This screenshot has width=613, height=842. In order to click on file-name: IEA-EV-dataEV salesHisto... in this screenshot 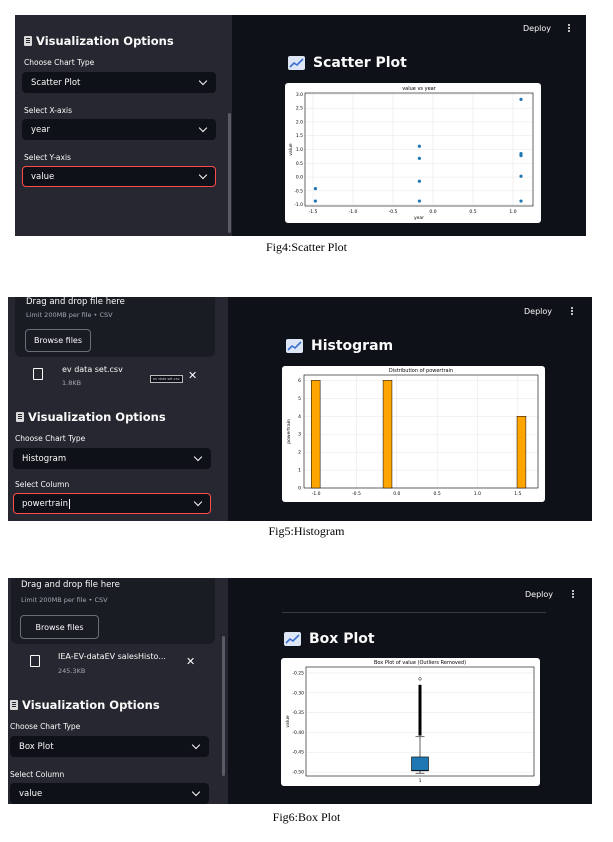, I will do `click(112, 656)`.